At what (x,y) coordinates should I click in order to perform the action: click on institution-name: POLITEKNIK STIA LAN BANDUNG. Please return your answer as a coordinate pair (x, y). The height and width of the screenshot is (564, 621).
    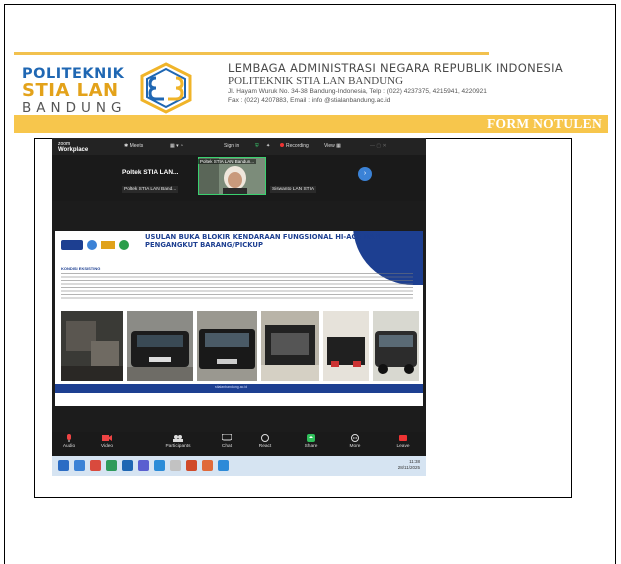
    Looking at the image, I should click on (316, 81).